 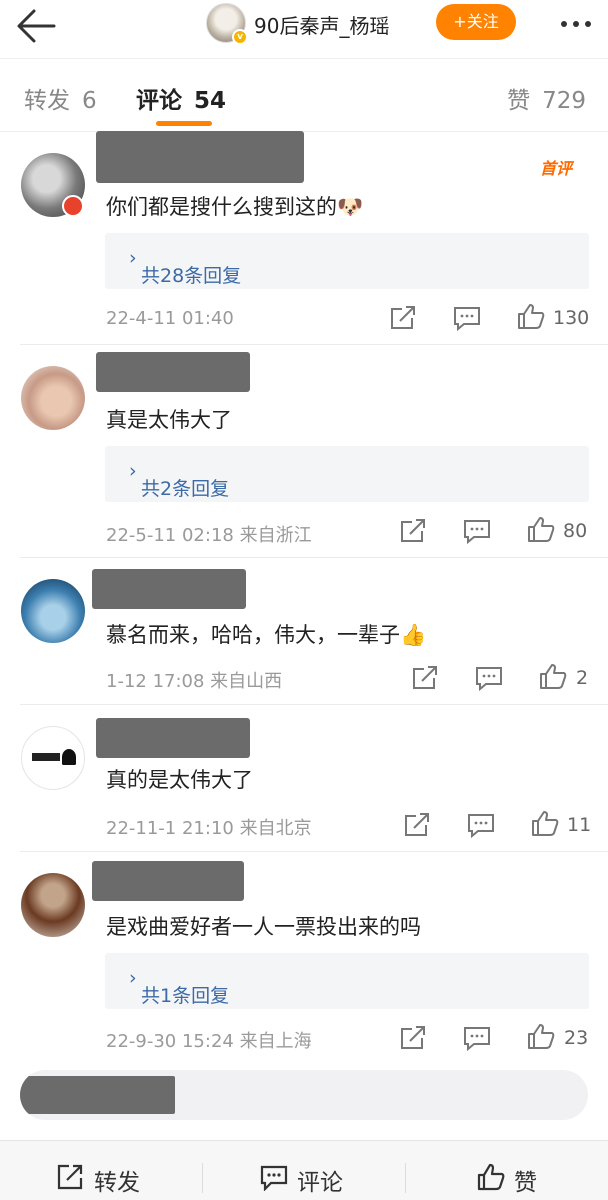 What do you see at coordinates (507, 1170) in the screenshot?
I see `like-button: 赞` at bounding box center [507, 1170].